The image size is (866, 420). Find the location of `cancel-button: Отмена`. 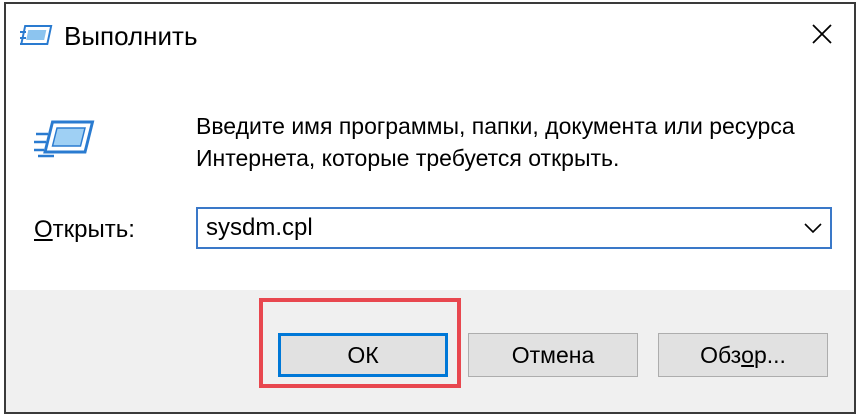

cancel-button: Отмена is located at coordinates (553, 355).